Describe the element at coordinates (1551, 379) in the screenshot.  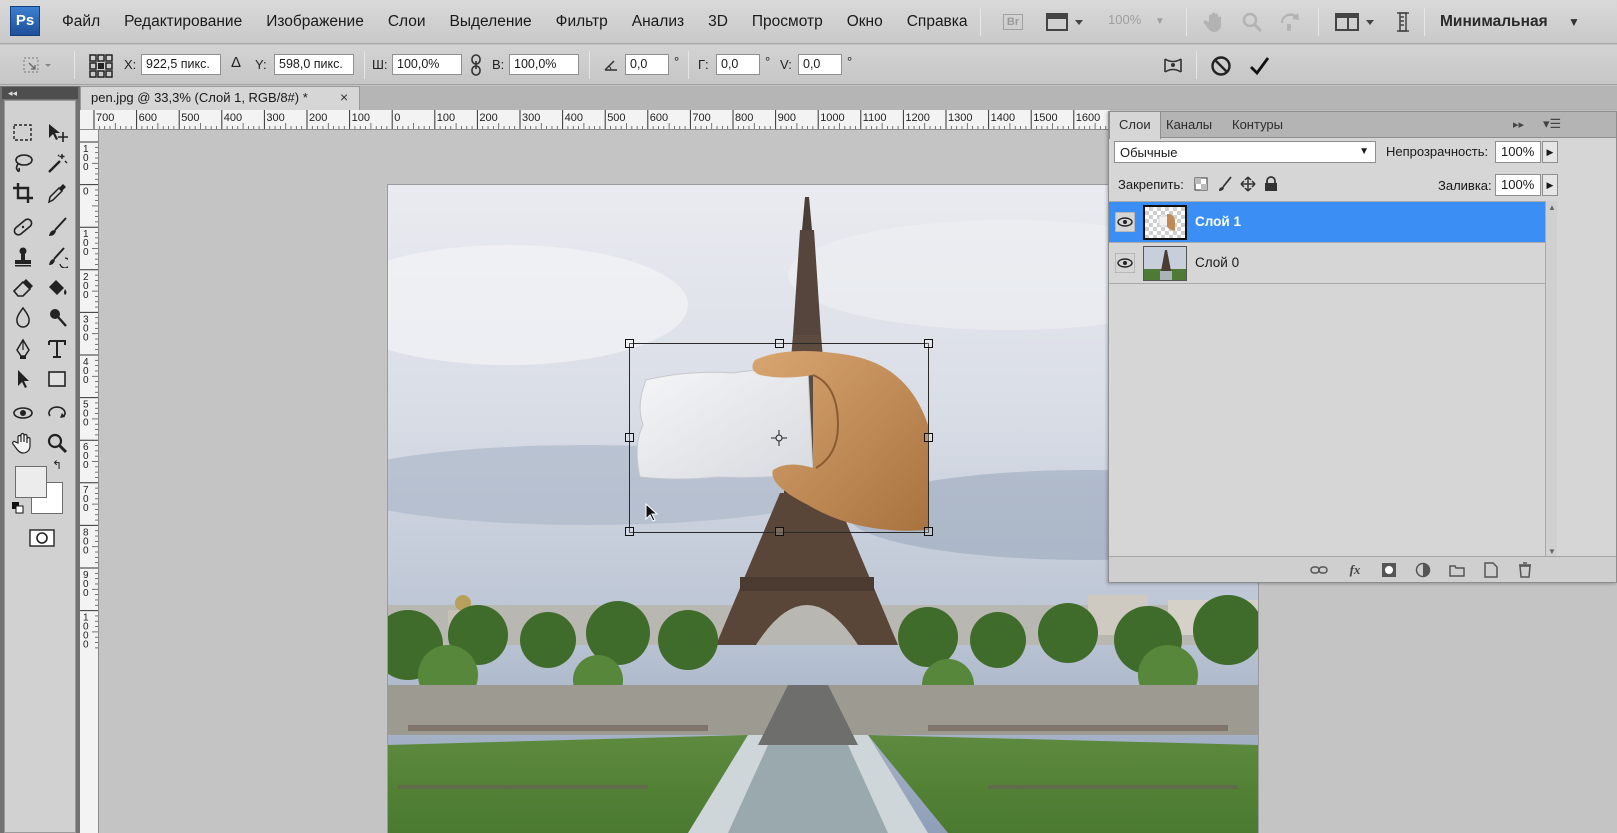
I see `layer-list-scrollbar: ▲ ▼` at that location.